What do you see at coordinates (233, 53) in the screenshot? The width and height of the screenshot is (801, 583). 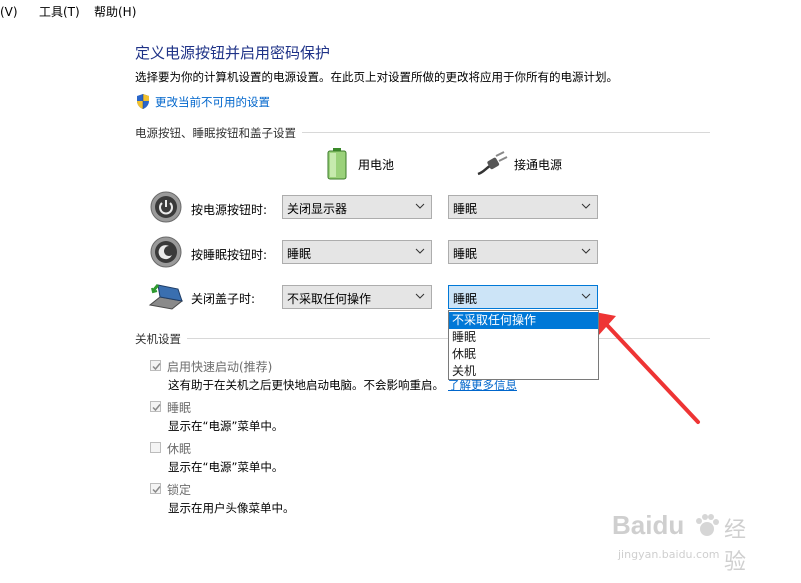 I see `page-title: 定义电源按钮并启用密码保护` at bounding box center [233, 53].